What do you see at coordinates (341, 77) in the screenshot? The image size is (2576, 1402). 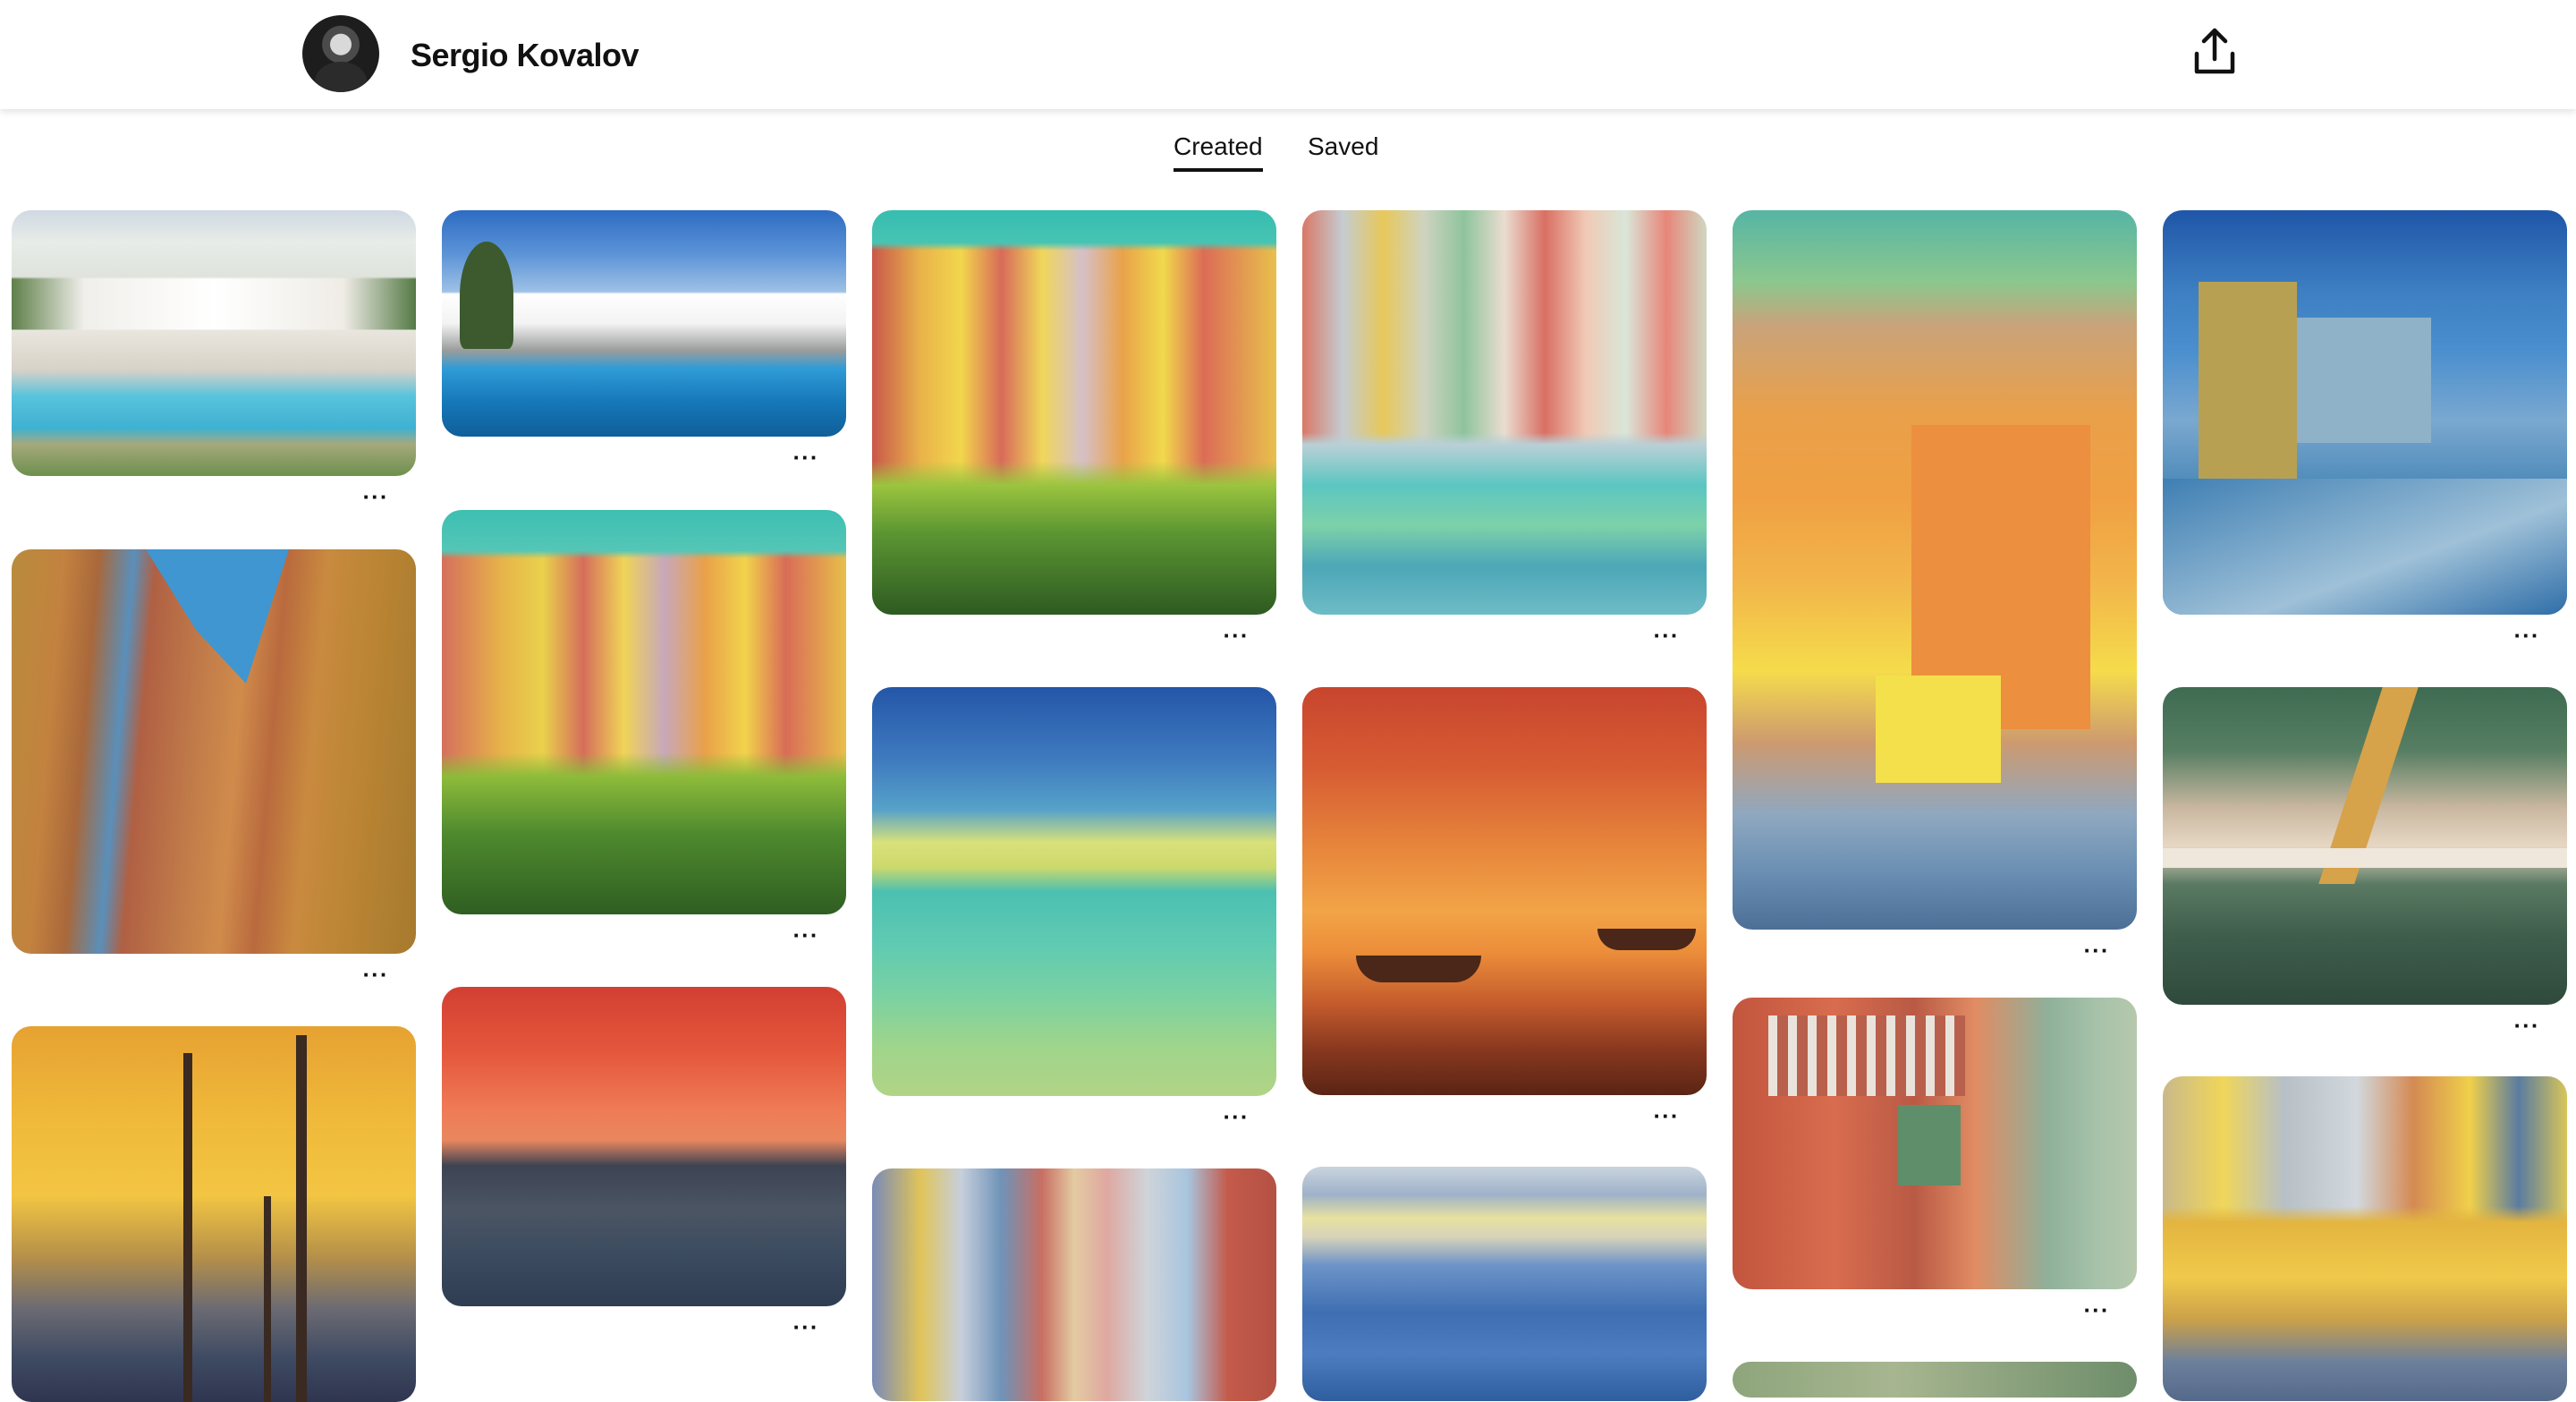 I see `avatar-silhouette` at bounding box center [341, 77].